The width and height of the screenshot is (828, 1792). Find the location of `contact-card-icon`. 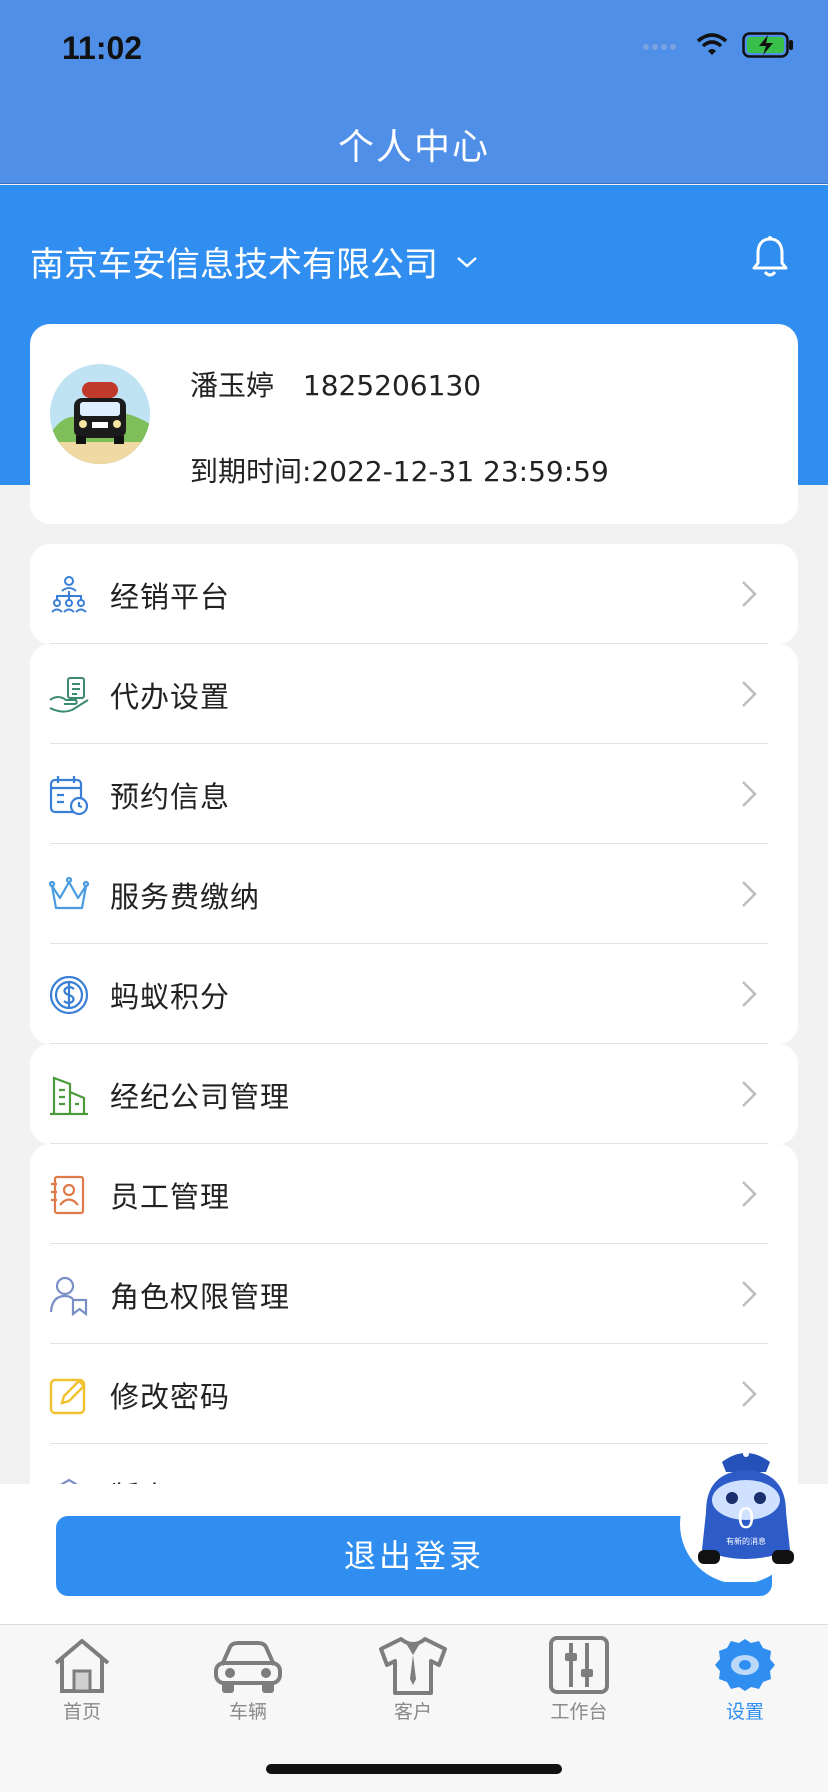

contact-card-icon is located at coordinates (68, 1195).